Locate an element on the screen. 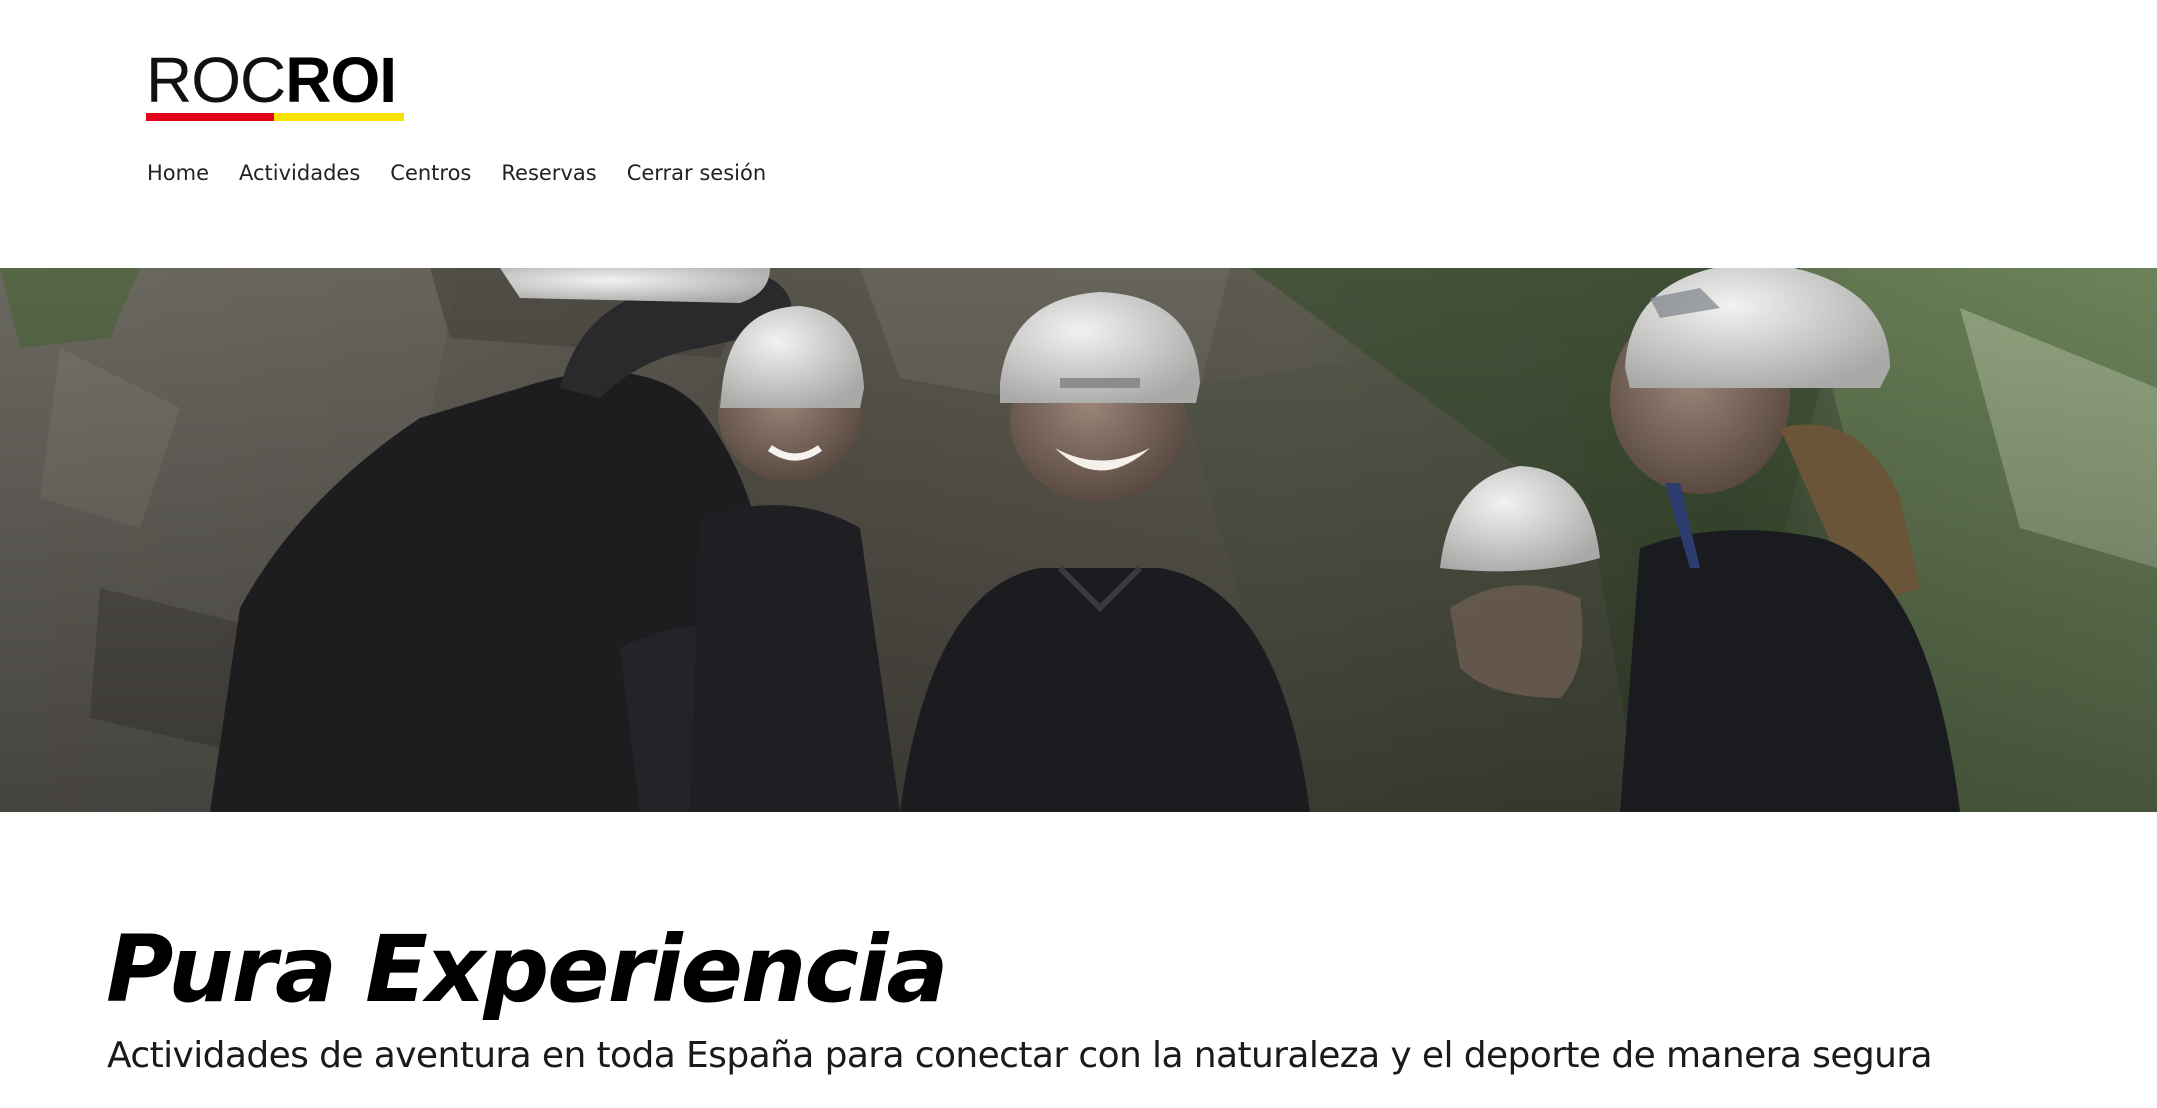 This screenshot has width=2157, height=1108. logo-bar-red is located at coordinates (210, 117).